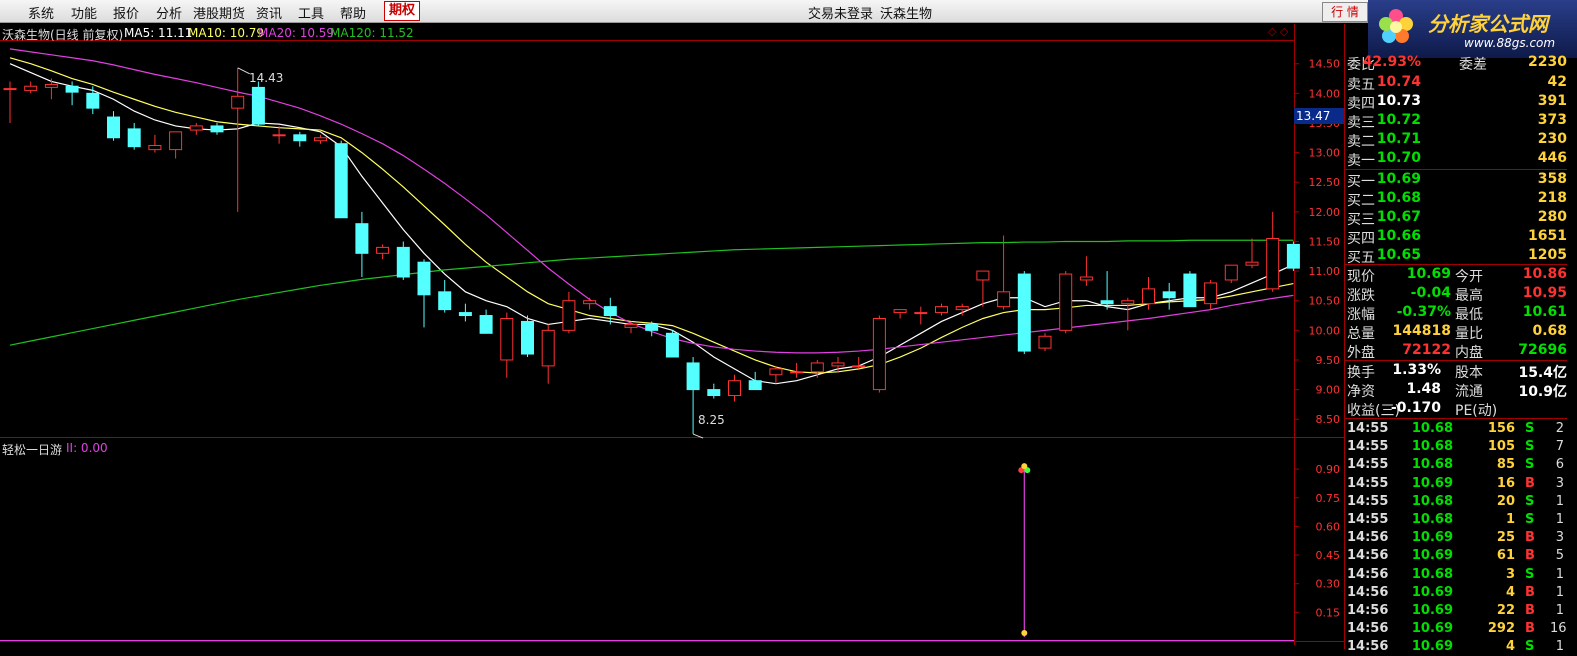 This screenshot has height=656, width=1577. Describe the element at coordinates (266, 78) in the screenshot. I see `high-annotation: 14.43` at that location.